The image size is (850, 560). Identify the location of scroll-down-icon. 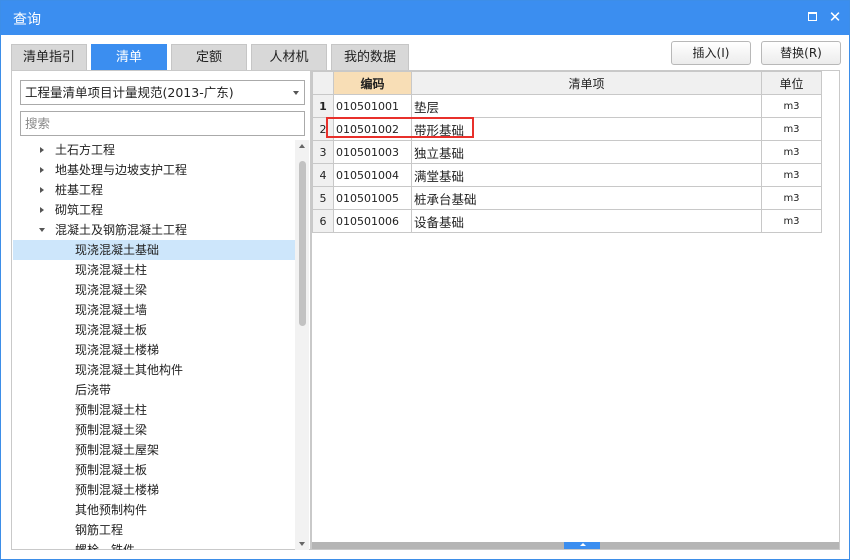
(302, 544).